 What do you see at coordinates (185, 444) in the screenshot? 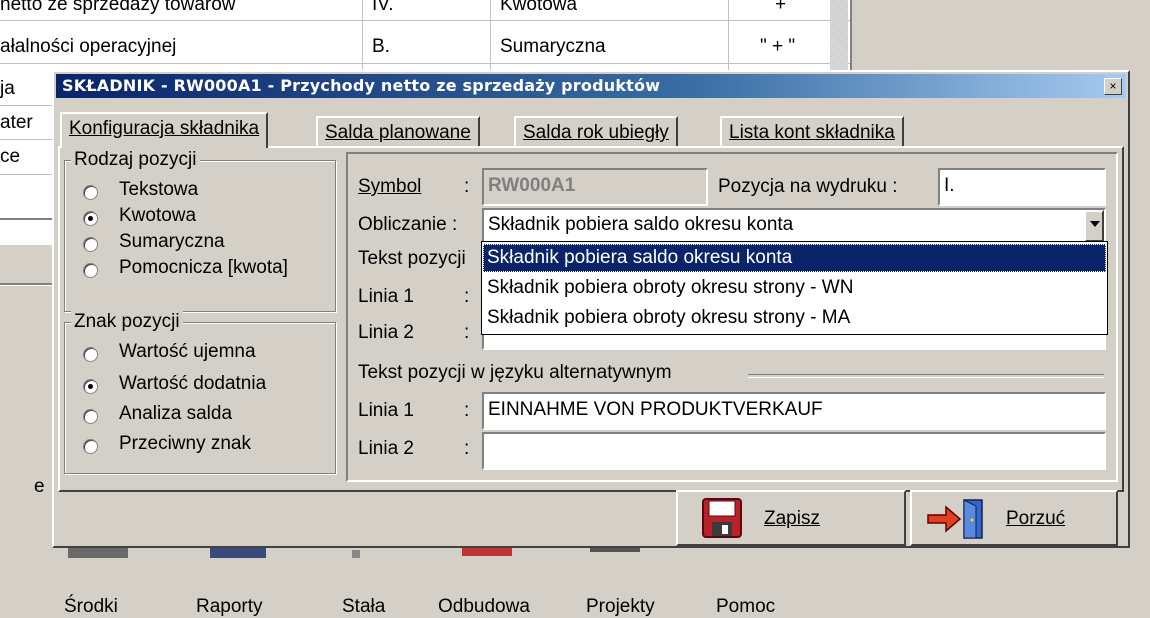
I see `radio-przeciwny-znak-label: Przeciwny znak` at bounding box center [185, 444].